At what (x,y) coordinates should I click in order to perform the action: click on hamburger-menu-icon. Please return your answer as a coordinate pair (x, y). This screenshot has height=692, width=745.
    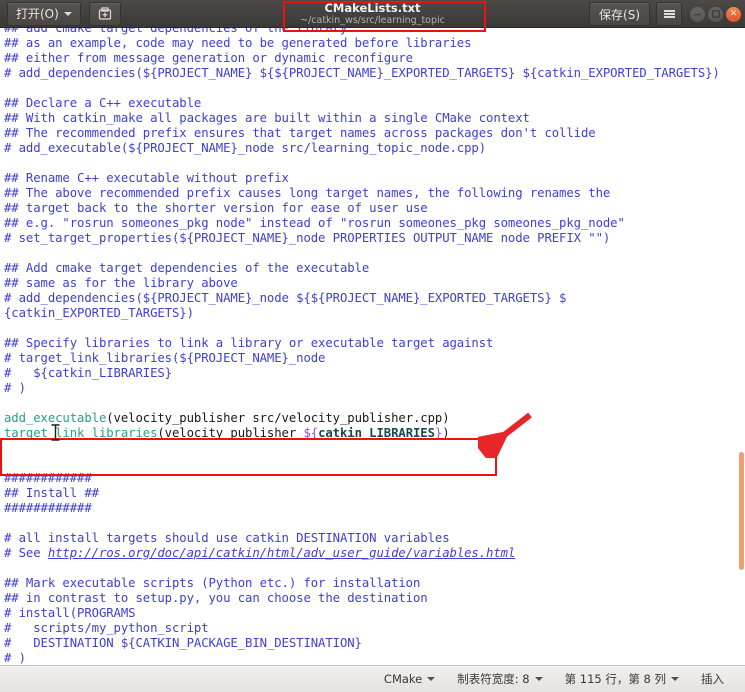
    Looking at the image, I should click on (669, 14).